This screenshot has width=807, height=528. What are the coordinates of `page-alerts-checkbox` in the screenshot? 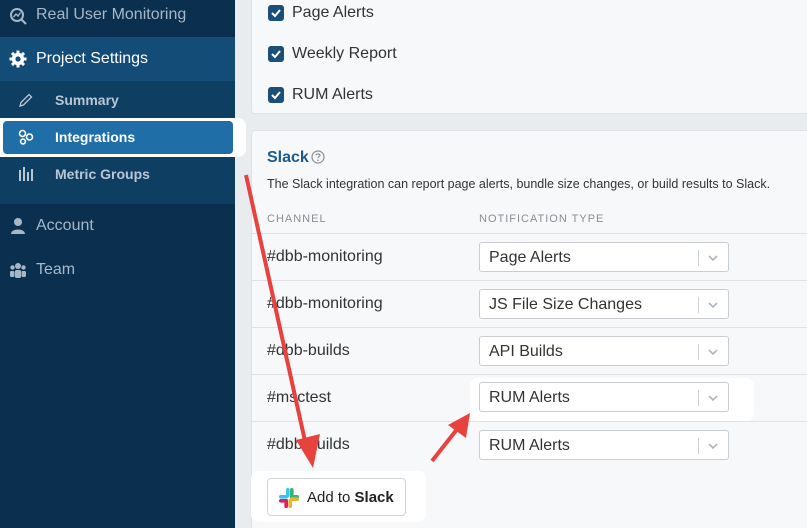 It's located at (276, 13).